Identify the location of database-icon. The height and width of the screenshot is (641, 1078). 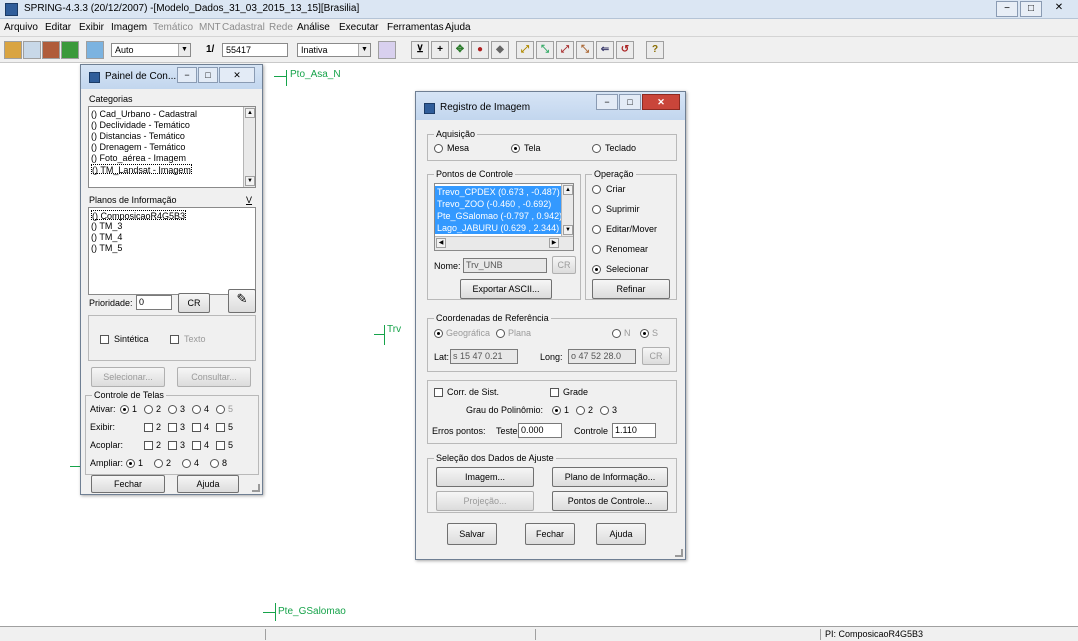
(13, 50).